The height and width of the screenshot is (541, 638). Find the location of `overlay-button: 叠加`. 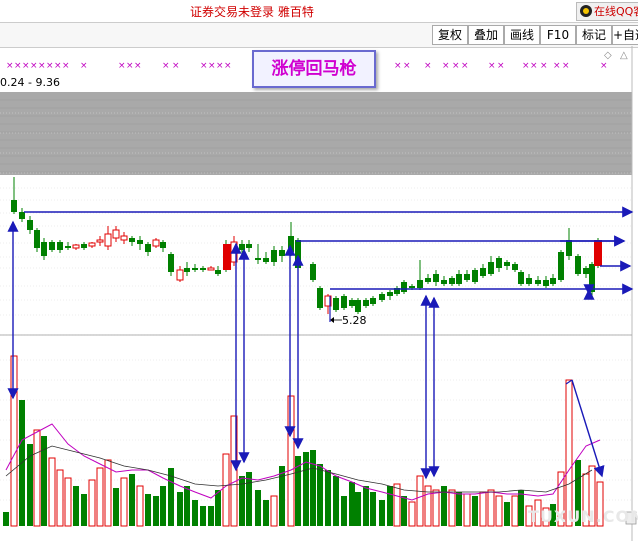

overlay-button: 叠加 is located at coordinates (486, 35).